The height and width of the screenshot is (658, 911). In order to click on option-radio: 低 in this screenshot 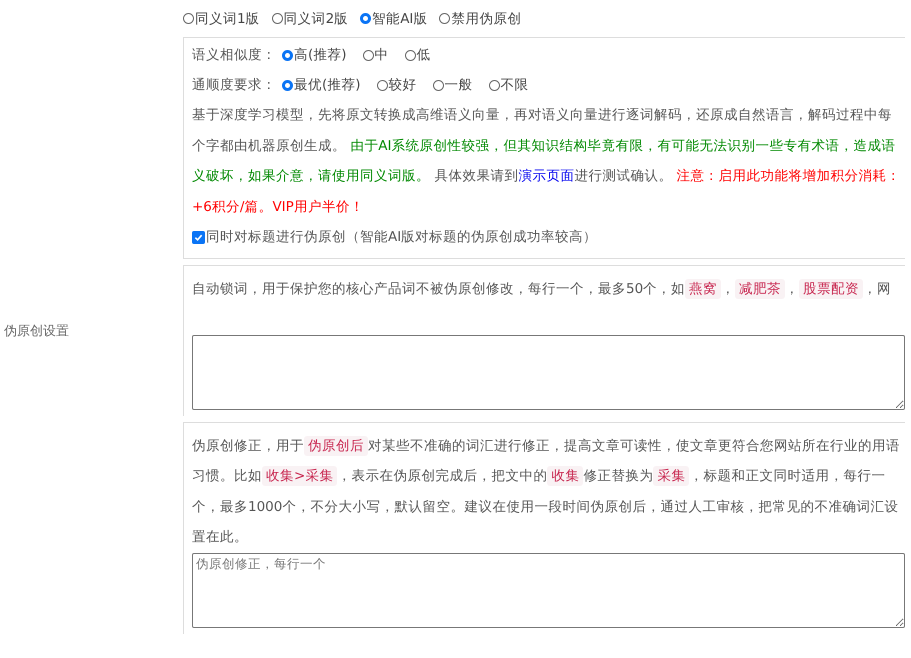, I will do `click(417, 55)`.